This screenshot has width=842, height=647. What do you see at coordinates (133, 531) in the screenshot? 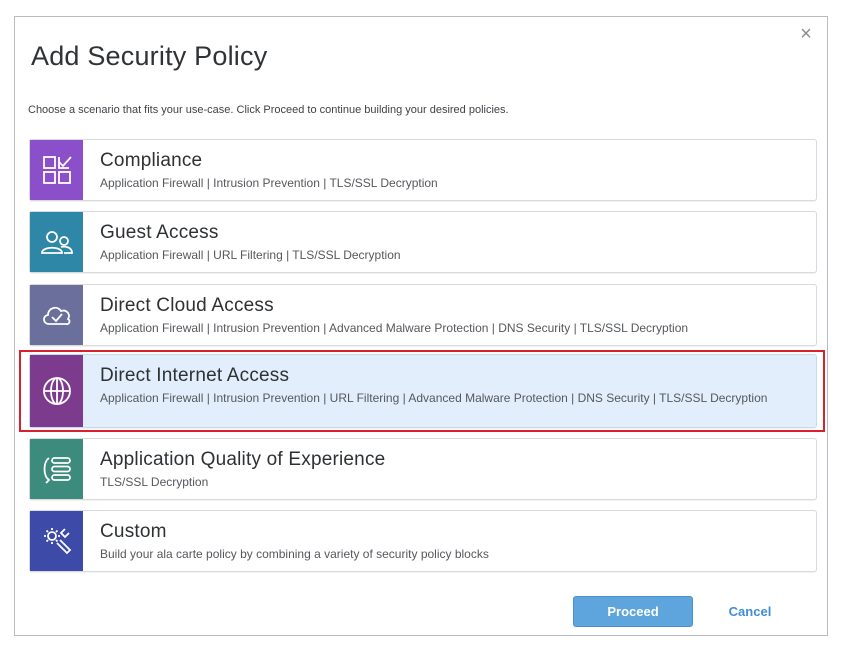
I see `scenario-name: Custom` at bounding box center [133, 531].